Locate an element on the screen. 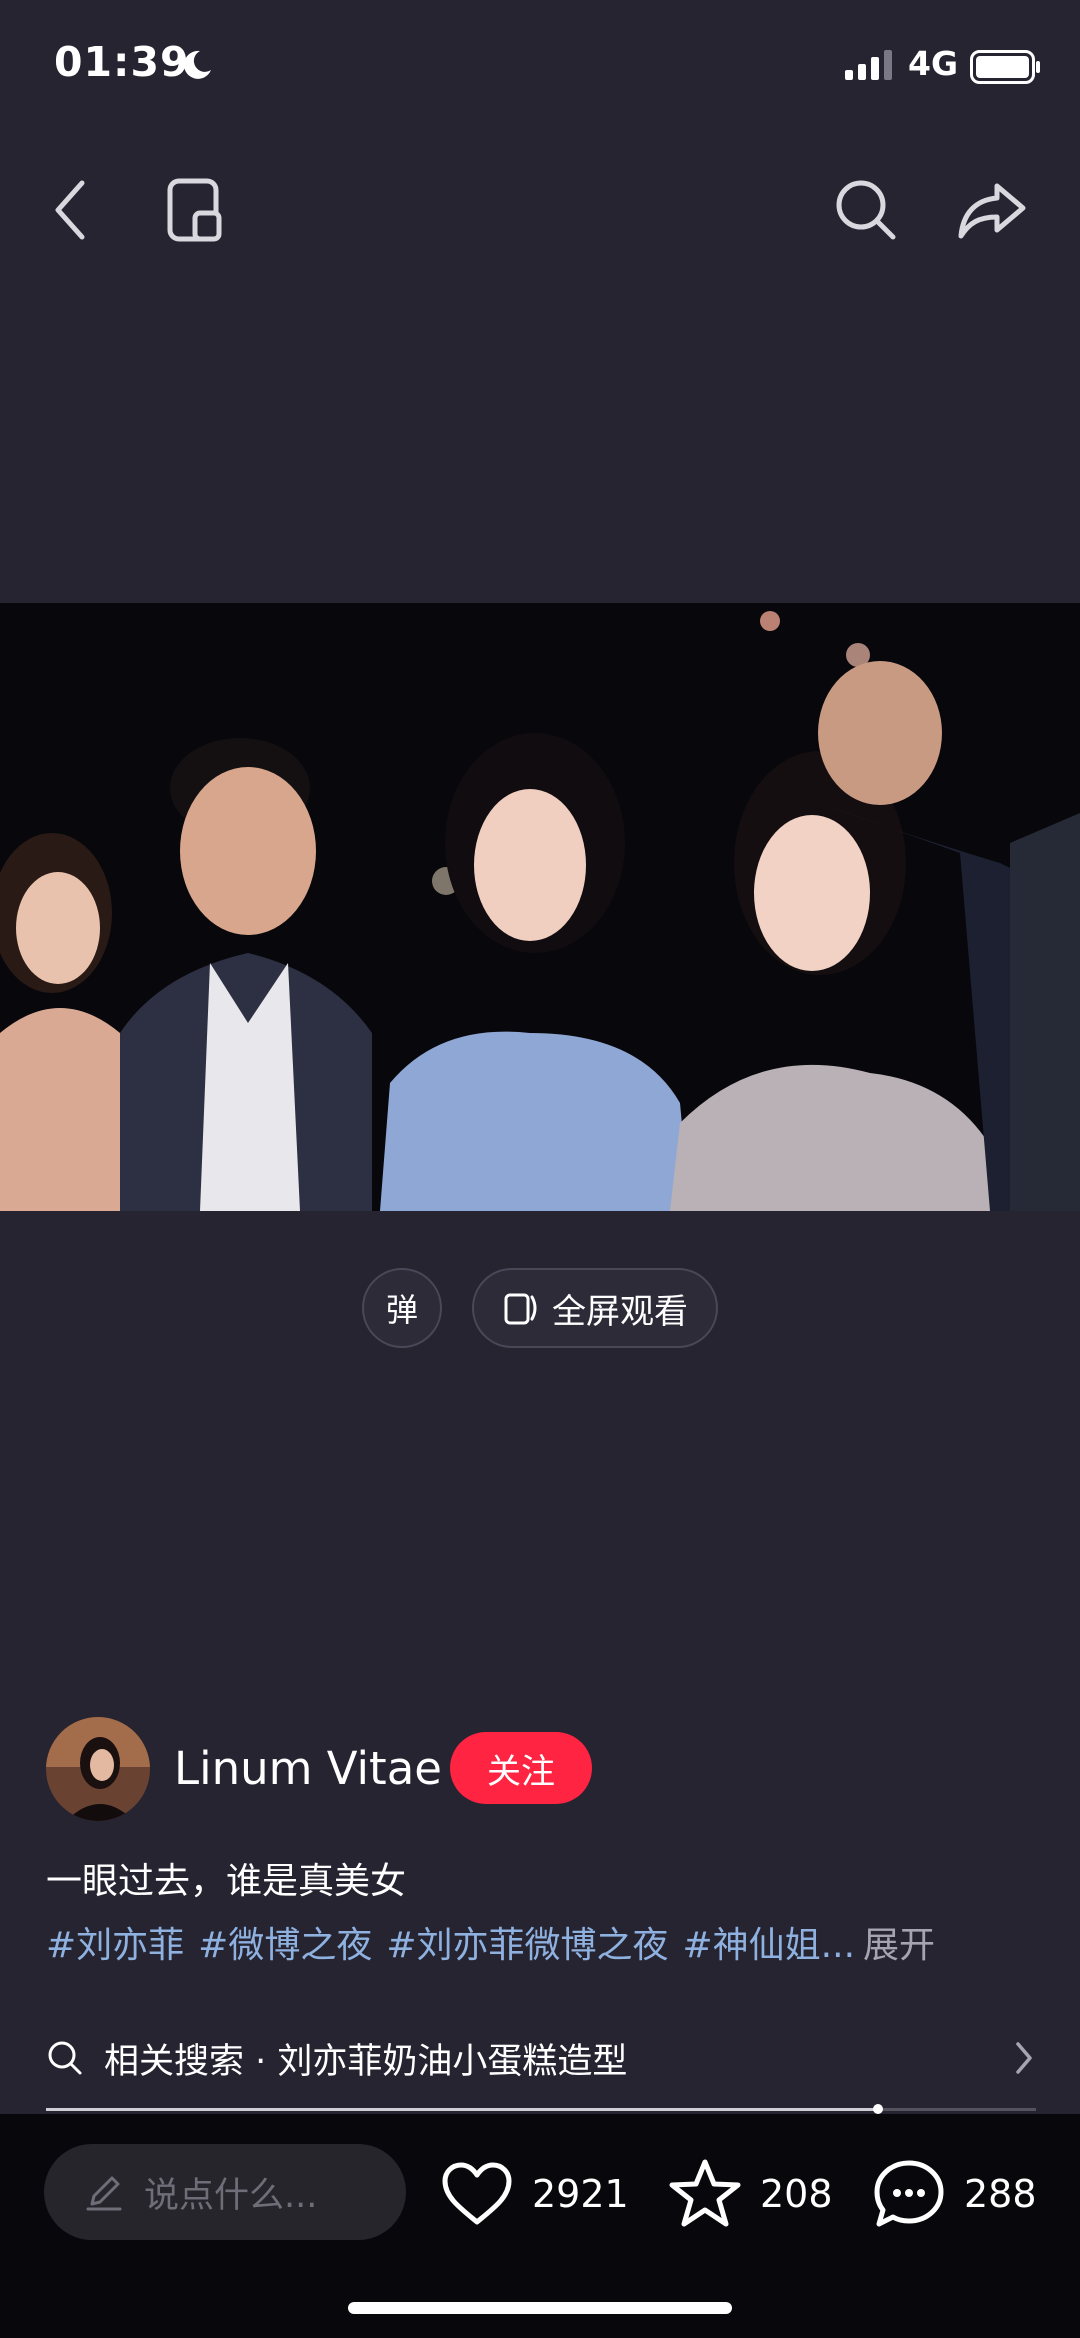 The image size is (1080, 2338). share-button is located at coordinates (992, 210).